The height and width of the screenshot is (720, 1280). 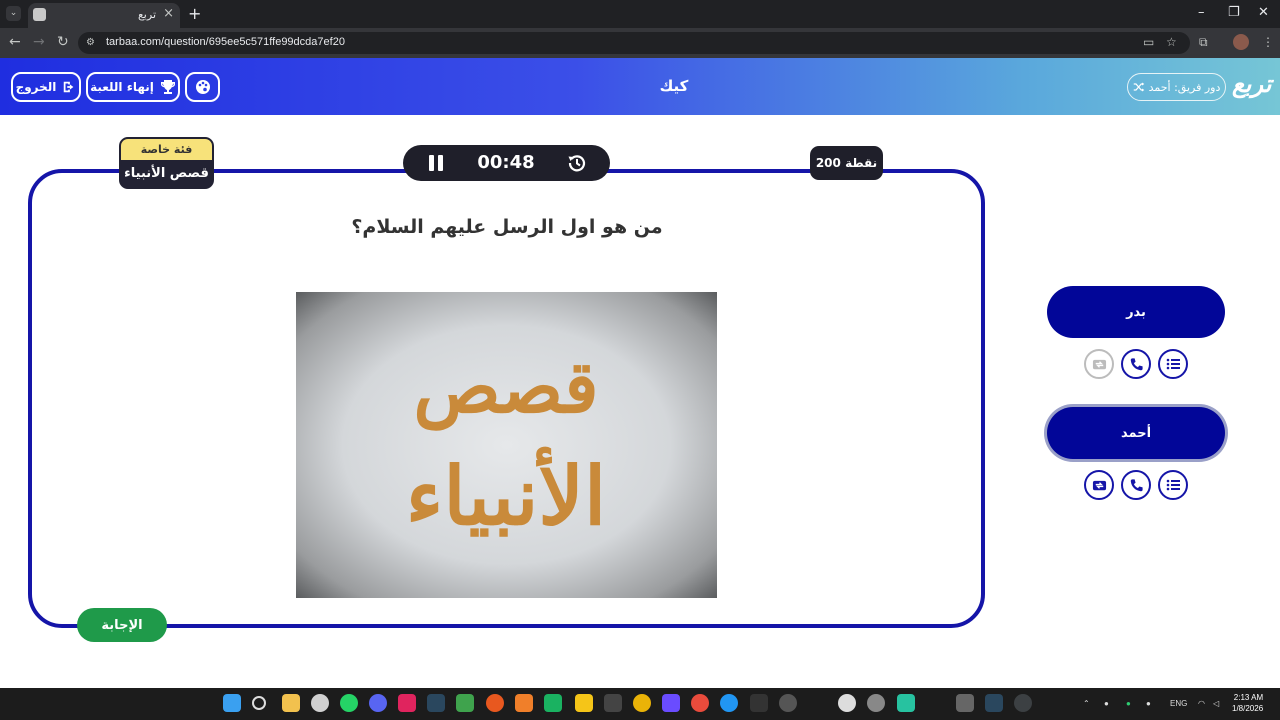 I want to click on shuffle-icon, so click(x=1138, y=87).